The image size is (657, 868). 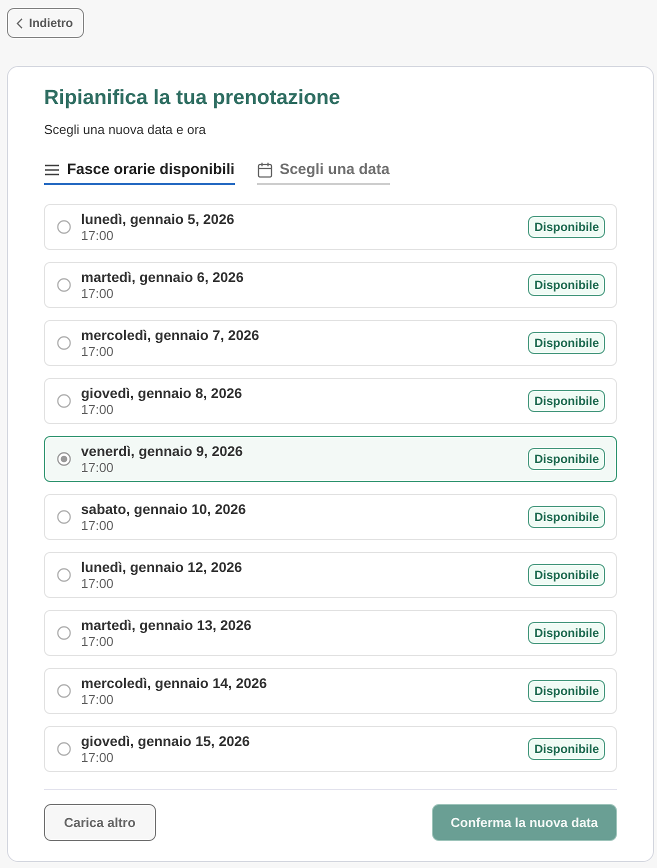 What do you see at coordinates (330, 227) in the screenshot?
I see `time-slot-option: lunedì, gennaio 5, 2026 17:00 Disponibile` at bounding box center [330, 227].